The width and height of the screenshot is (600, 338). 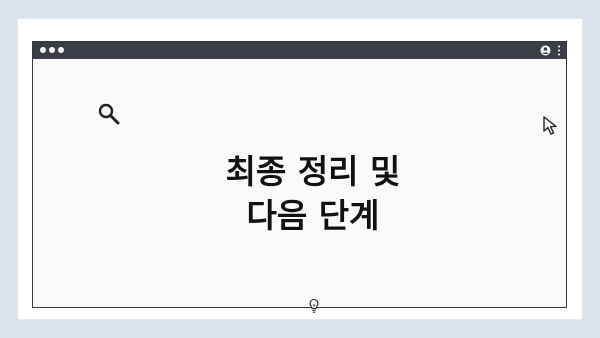 What do you see at coordinates (314, 305) in the screenshot?
I see `lightbulb-icon` at bounding box center [314, 305].